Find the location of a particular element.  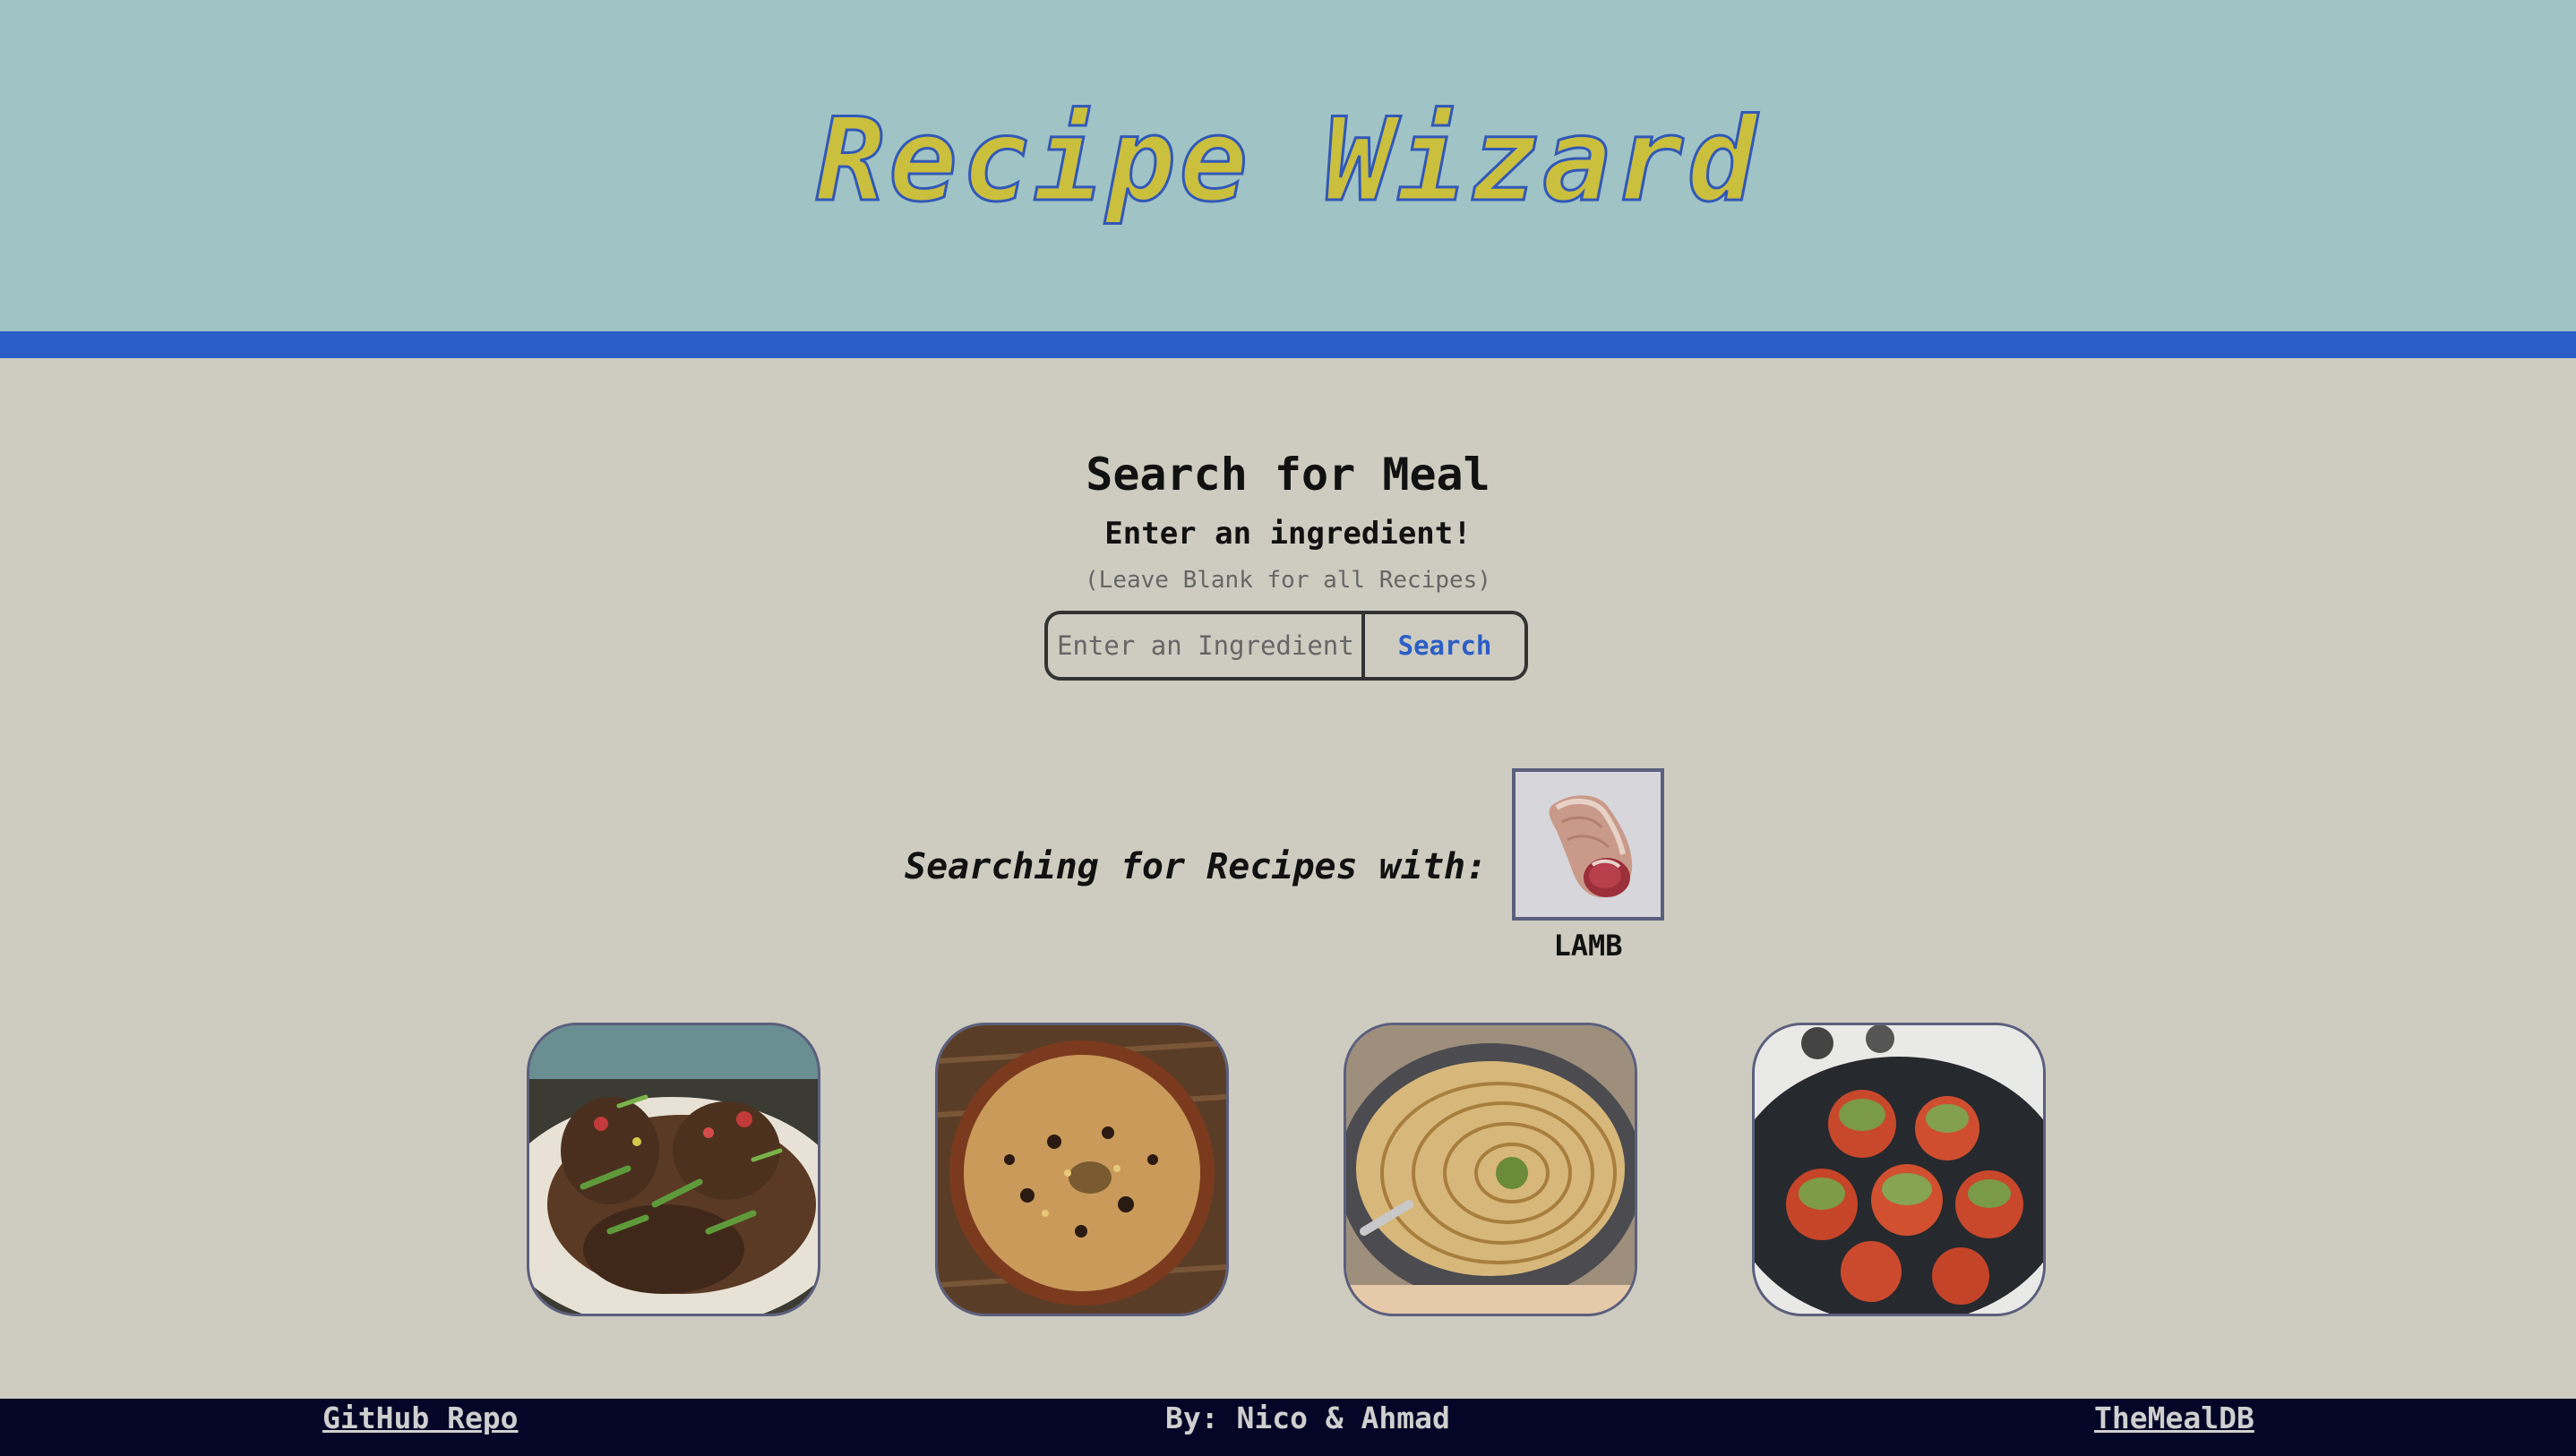

stuffed-tomatoes-image is located at coordinates (1899, 1169).